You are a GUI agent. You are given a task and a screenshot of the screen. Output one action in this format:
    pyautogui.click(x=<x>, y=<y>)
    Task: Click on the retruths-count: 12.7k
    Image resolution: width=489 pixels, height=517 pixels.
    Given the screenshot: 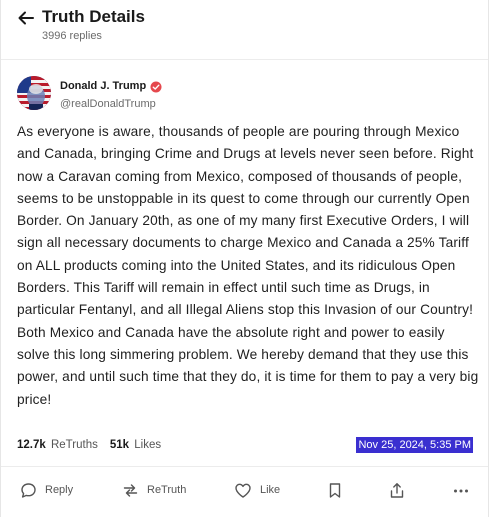 What is the action you would take?
    pyautogui.click(x=31, y=445)
    